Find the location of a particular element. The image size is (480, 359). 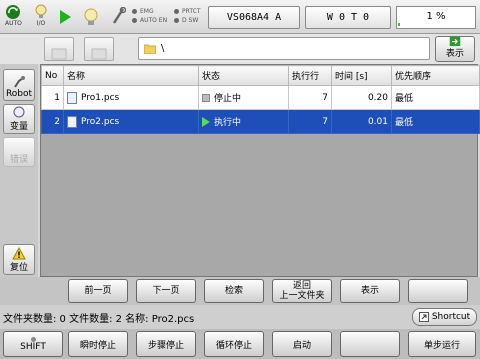

running-icon is located at coordinates (206, 121).